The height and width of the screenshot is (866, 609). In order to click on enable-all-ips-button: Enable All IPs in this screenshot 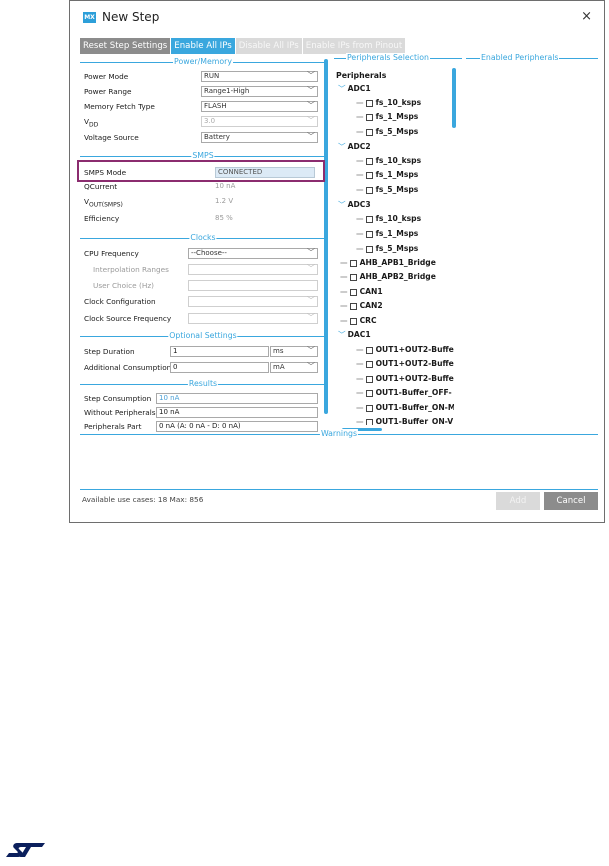, I will do `click(203, 46)`.